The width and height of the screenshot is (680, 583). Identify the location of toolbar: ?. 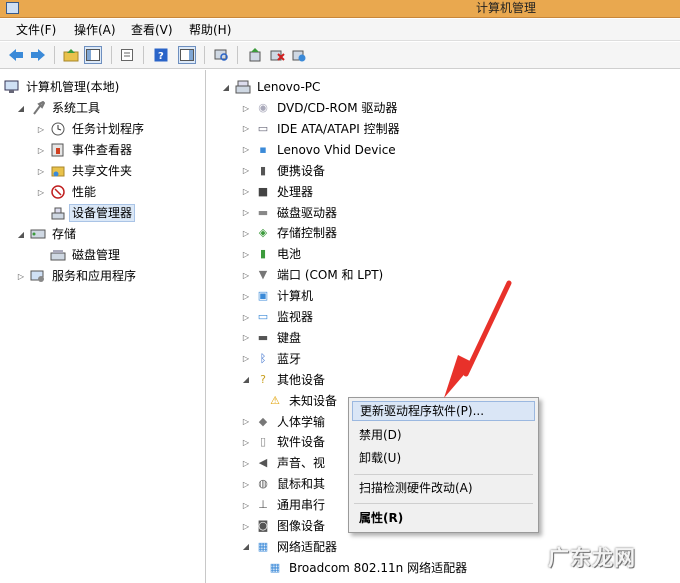
(340, 55).